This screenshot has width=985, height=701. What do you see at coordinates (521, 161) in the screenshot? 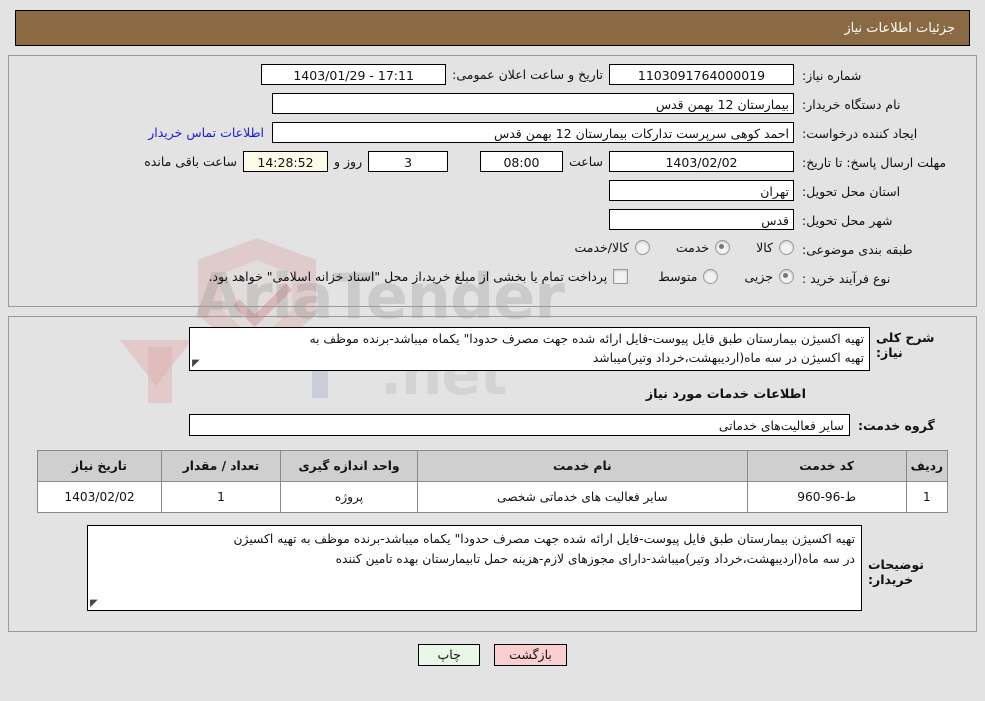
I see `deadline-time-field: 08:00` at bounding box center [521, 161].